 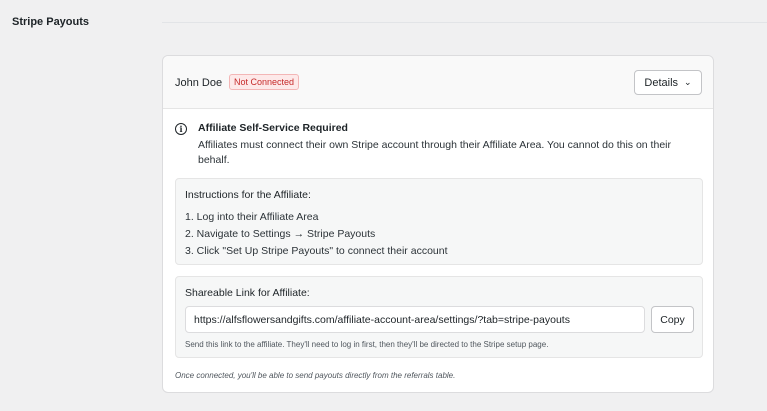 What do you see at coordinates (415, 319) in the screenshot?
I see `shareable-link-input` at bounding box center [415, 319].